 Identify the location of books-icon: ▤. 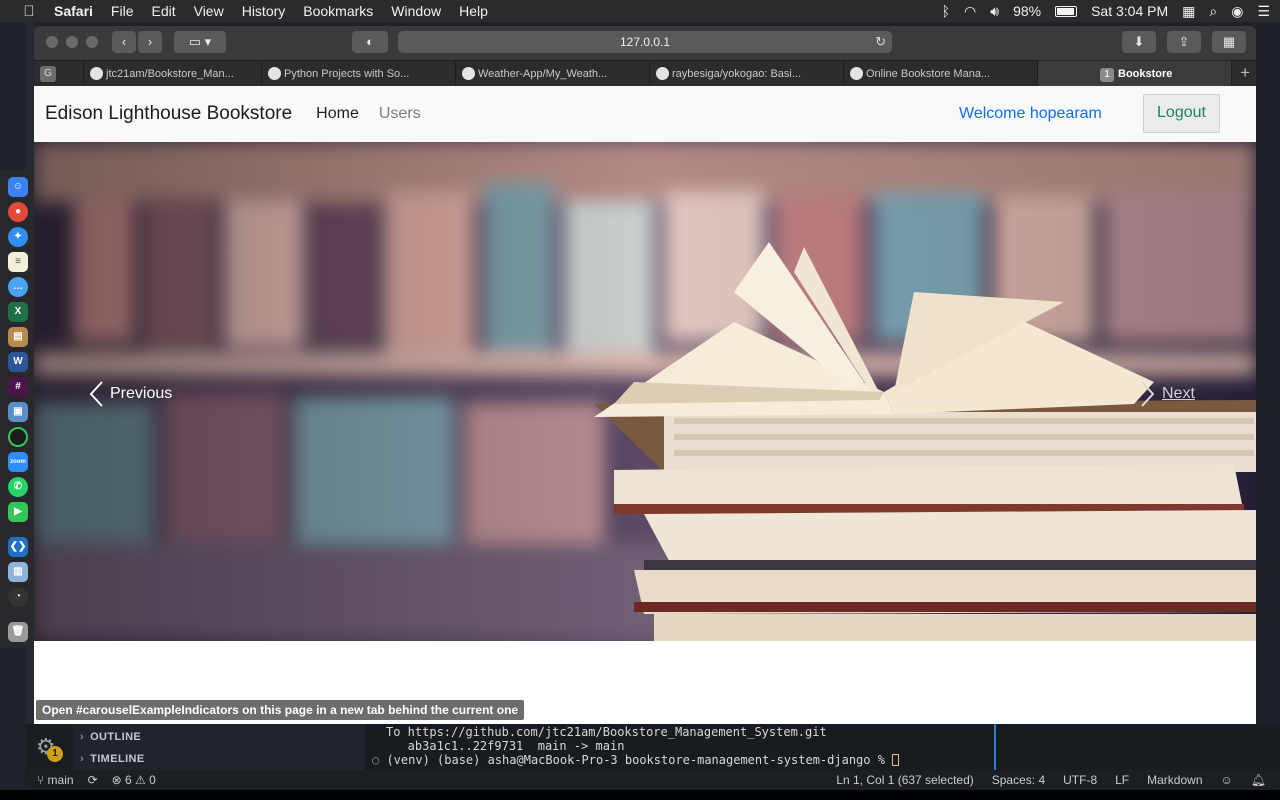
(18, 337).